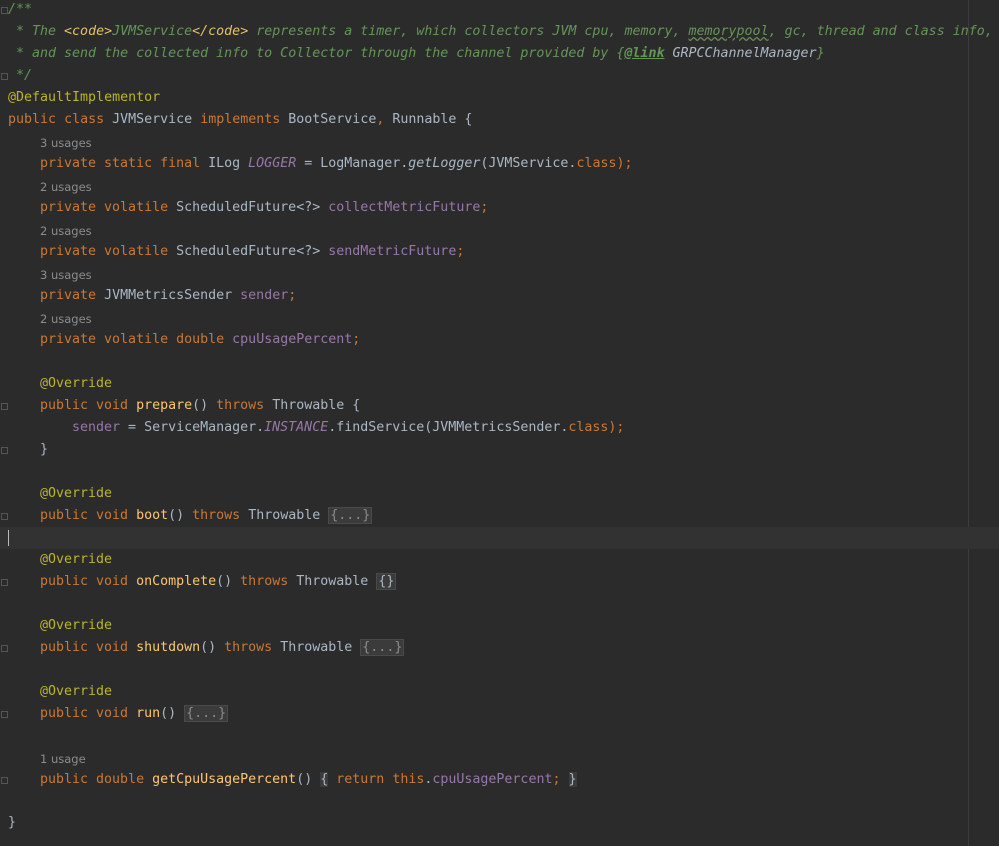 The width and height of the screenshot is (999, 846). Describe the element at coordinates (740, 53) in the screenshot. I see `doc-link-reference: GRPCChannelManager` at that location.